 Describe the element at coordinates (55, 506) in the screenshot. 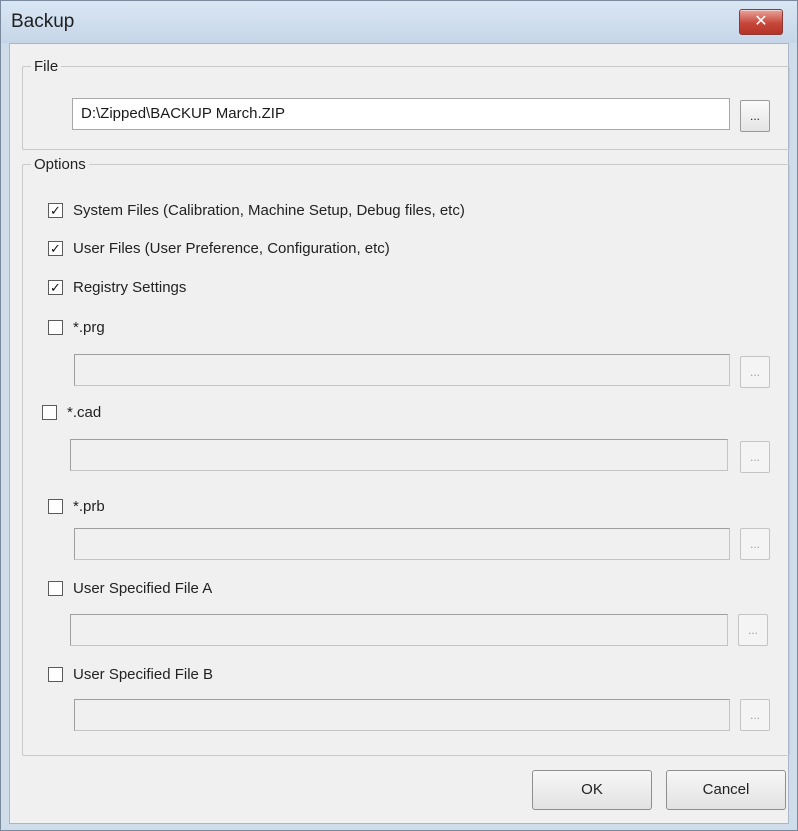

I see `prb-checkbox` at that location.